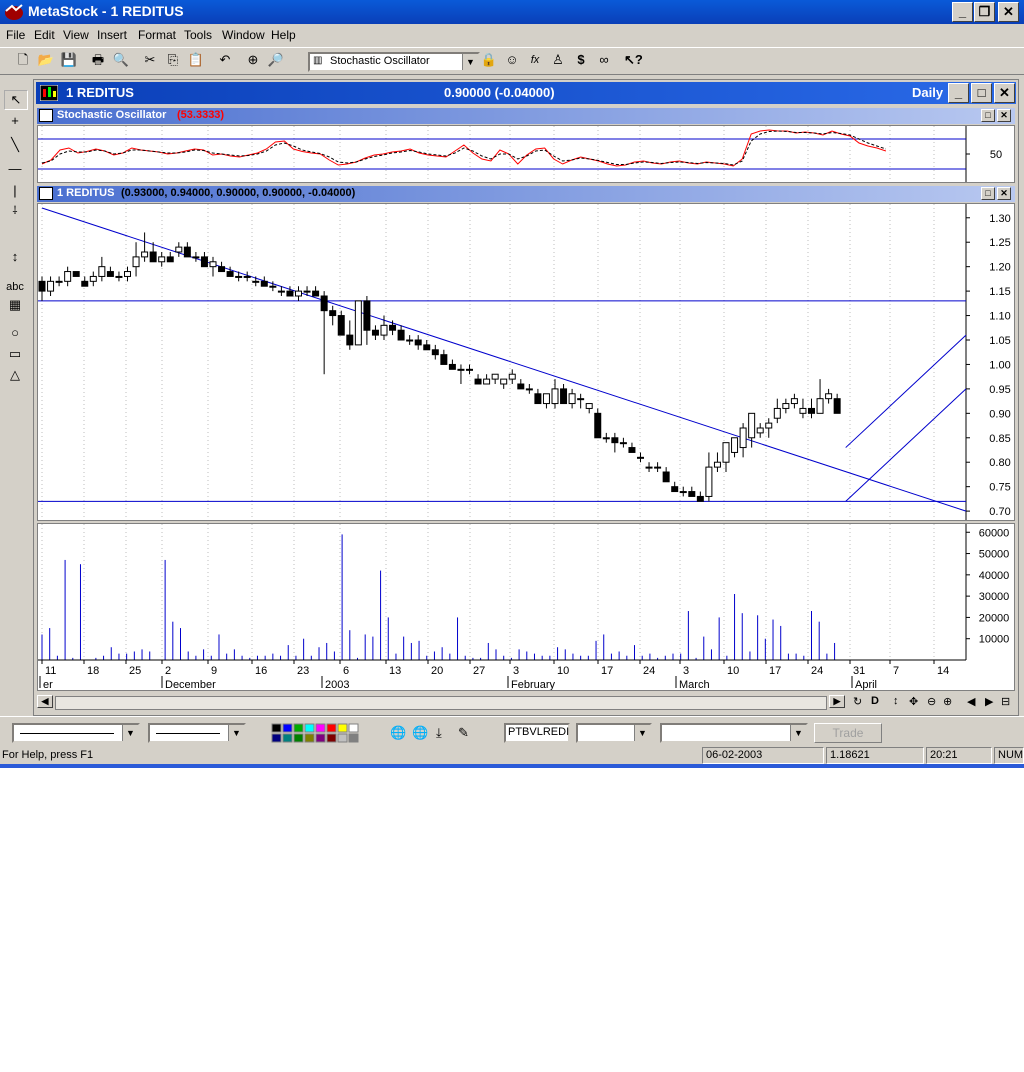 This screenshot has height=1072, width=1024. Describe the element at coordinates (157, 35) in the screenshot. I see `menu-format: Format` at that location.